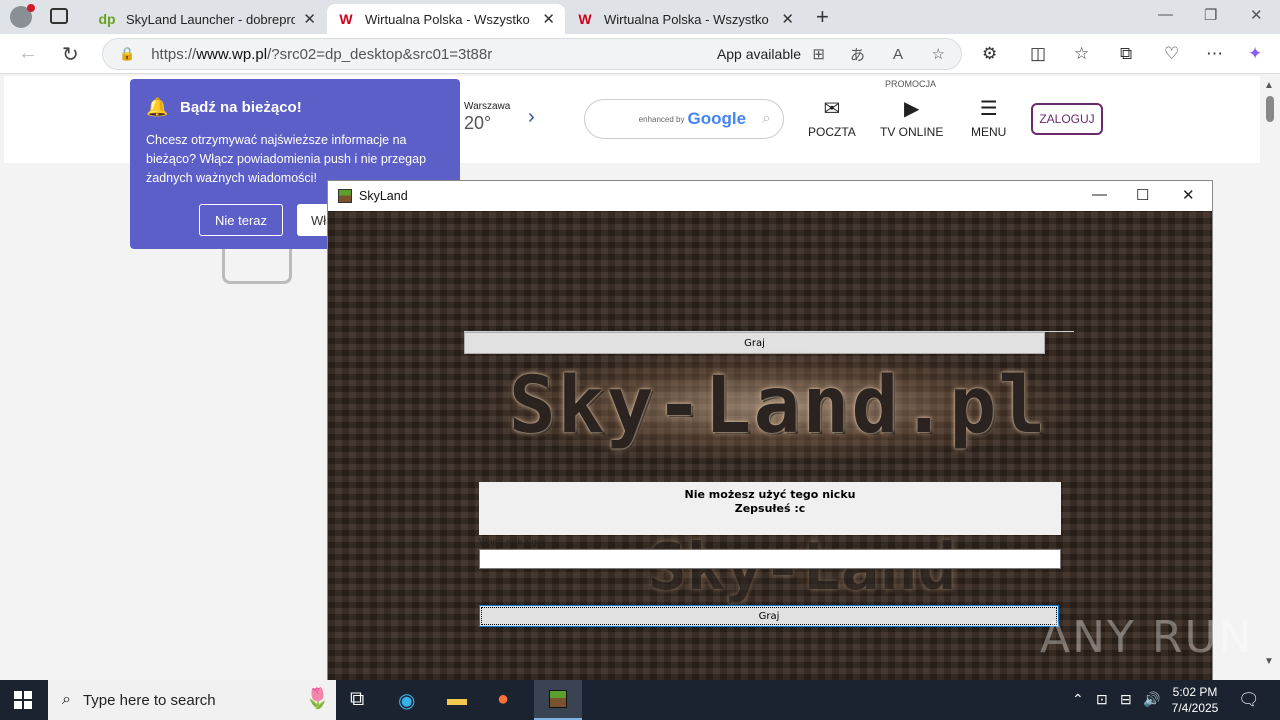 Image resolution: width=1280 pixels, height=720 pixels. Describe the element at coordinates (1195, 708) in the screenshot. I see `clock-date: 7/4/2025` at that location.